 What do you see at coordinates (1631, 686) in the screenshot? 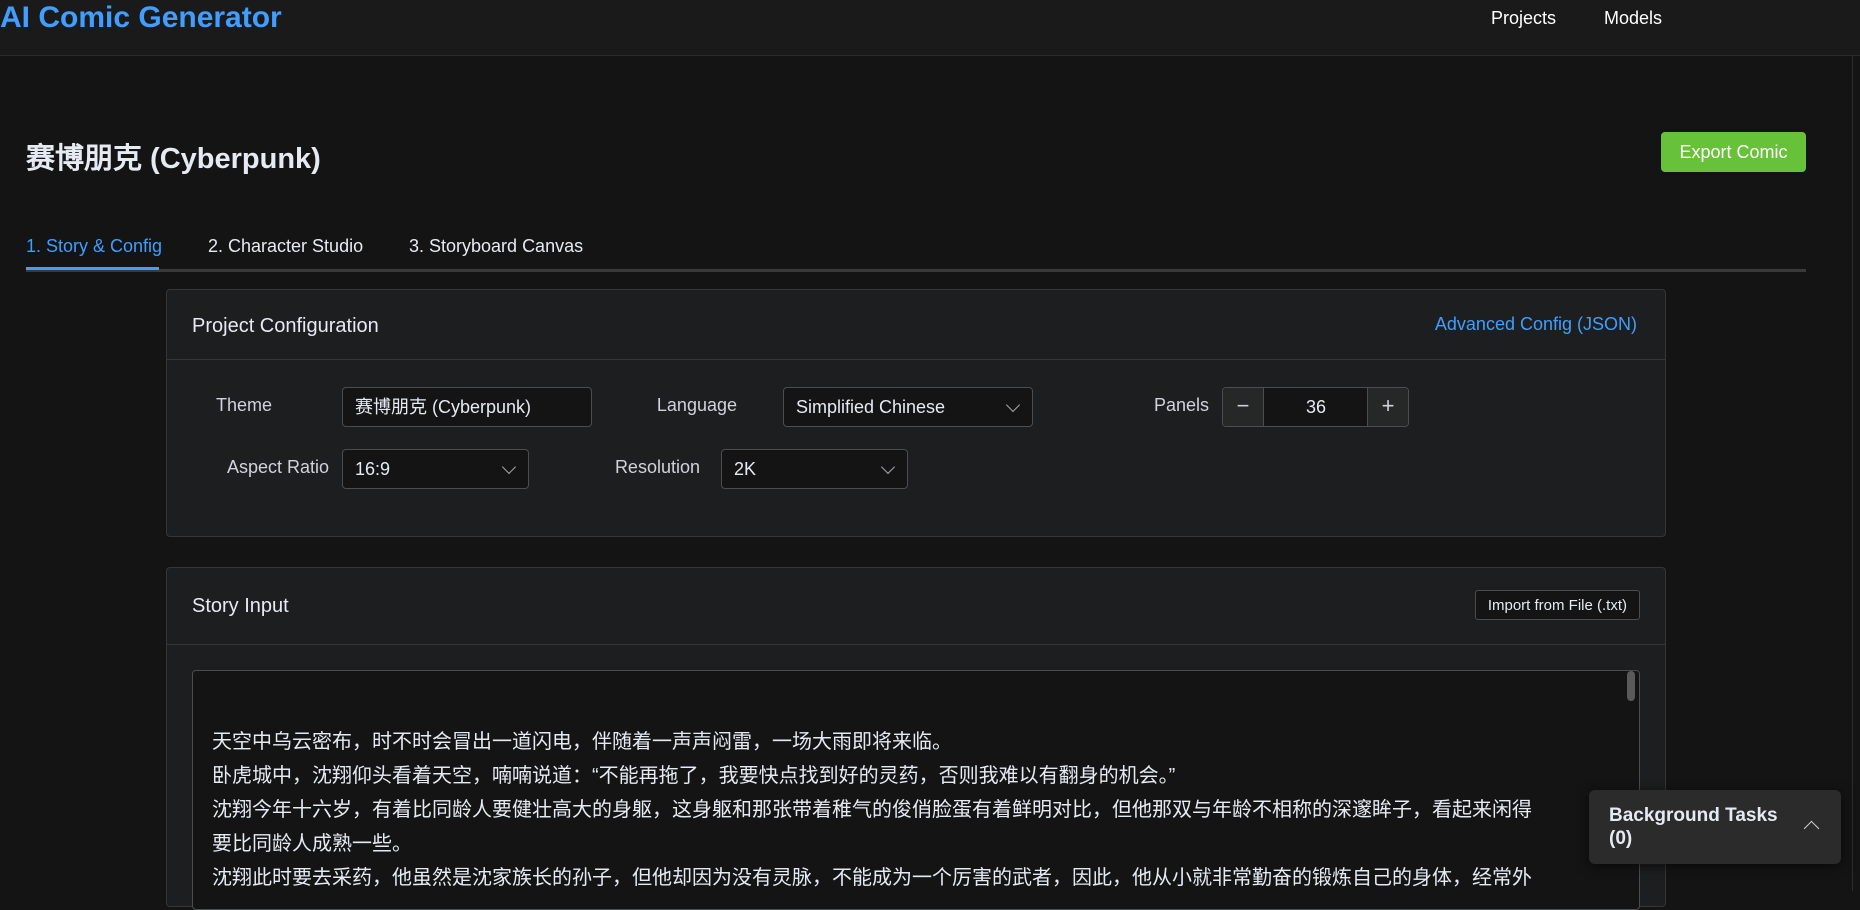
I see `textarea-scrollbar` at bounding box center [1631, 686].